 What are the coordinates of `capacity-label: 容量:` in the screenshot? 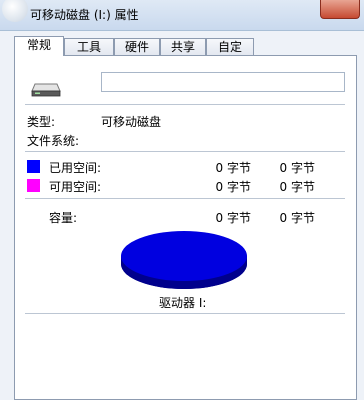 It's located at (63, 218).